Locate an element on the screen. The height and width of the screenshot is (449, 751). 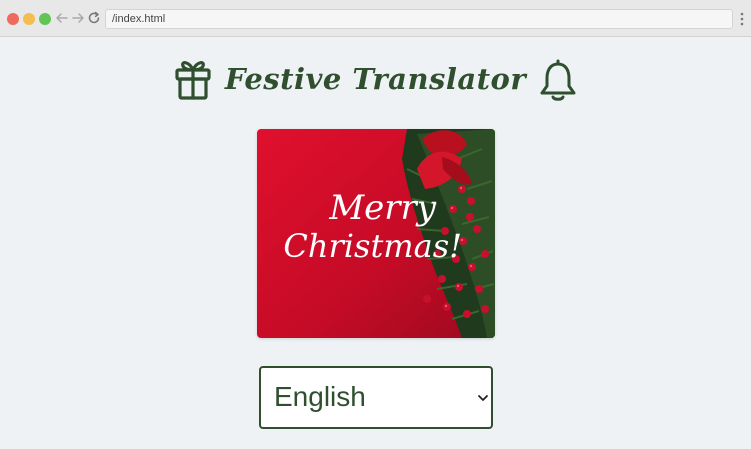
language-select: English is located at coordinates (376, 397).